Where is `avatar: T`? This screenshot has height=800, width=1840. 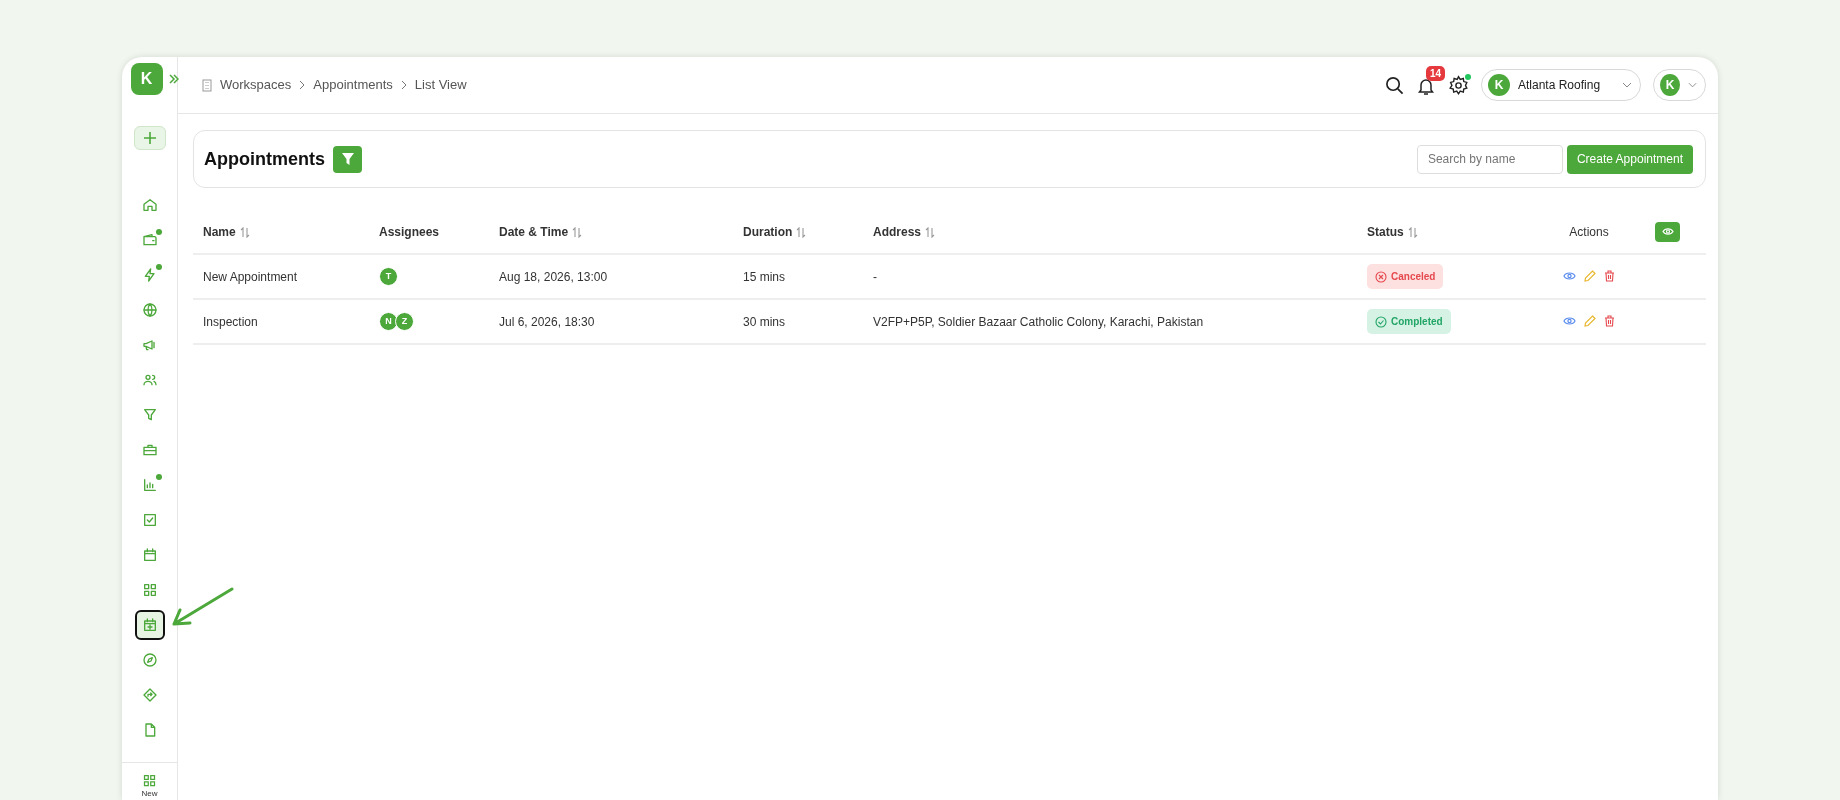 avatar: T is located at coordinates (388, 276).